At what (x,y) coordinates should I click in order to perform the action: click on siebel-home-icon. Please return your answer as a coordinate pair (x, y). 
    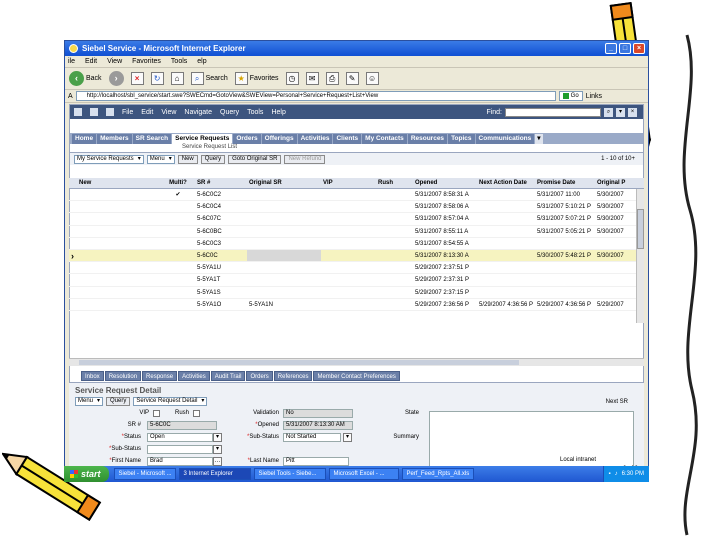
    Looking at the image, I should click on (78, 112).